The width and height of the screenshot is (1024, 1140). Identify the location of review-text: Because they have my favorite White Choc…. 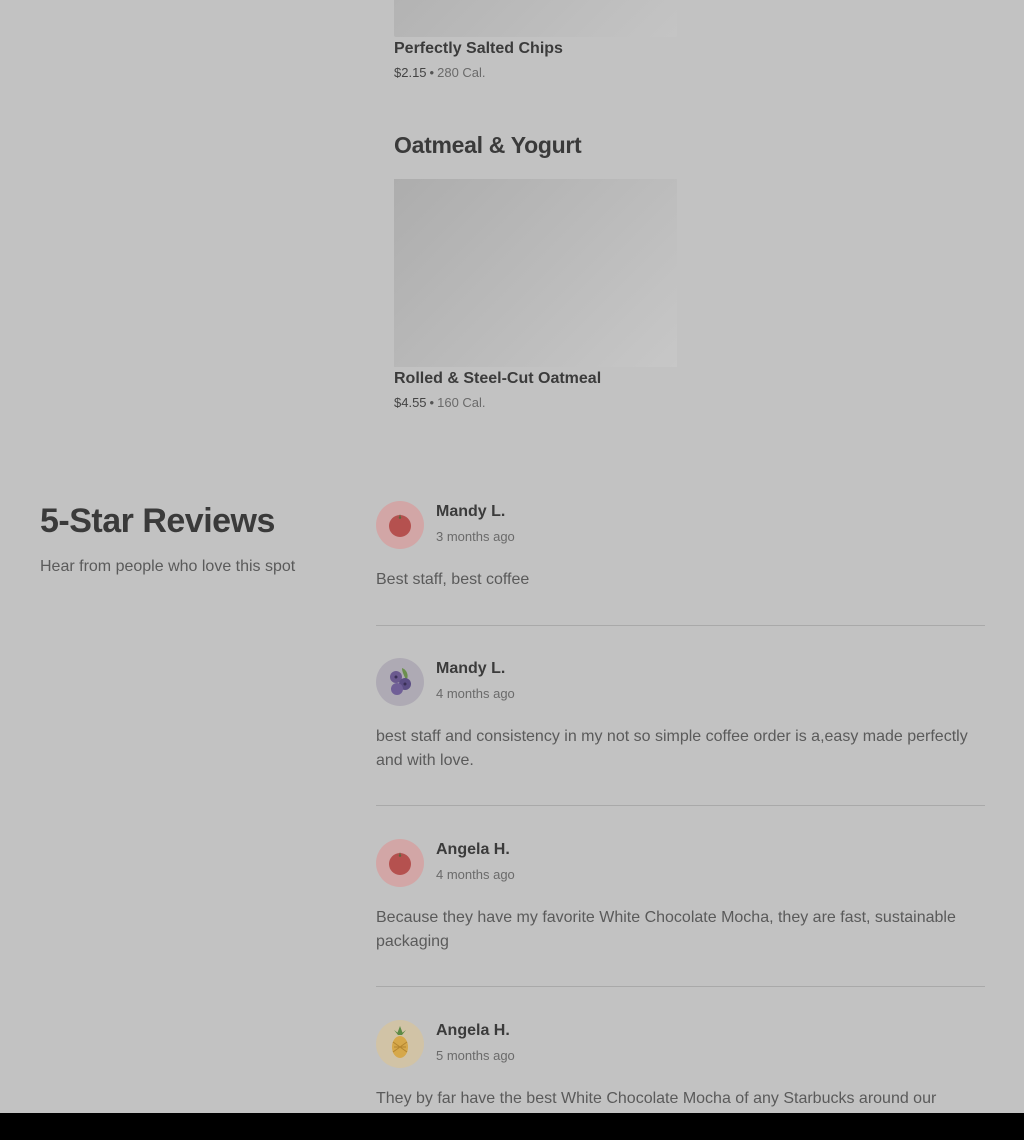
(666, 929).